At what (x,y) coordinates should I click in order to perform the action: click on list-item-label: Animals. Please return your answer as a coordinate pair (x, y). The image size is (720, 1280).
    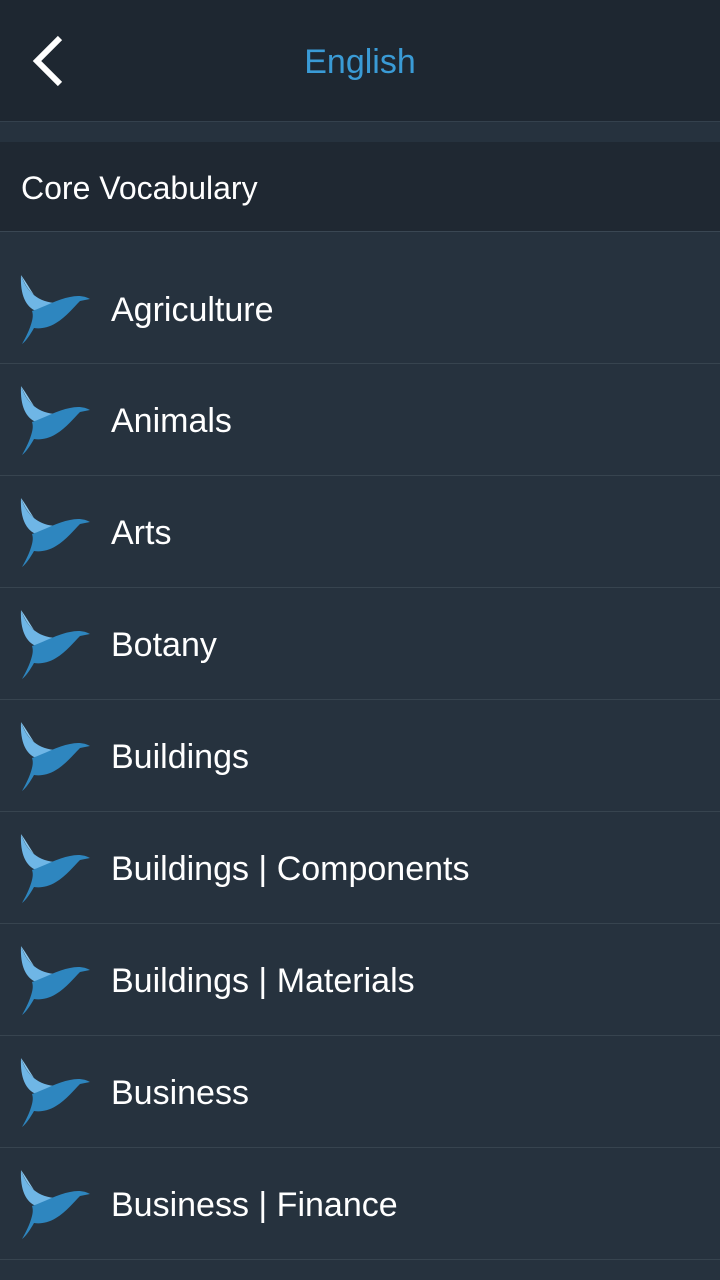
    Looking at the image, I should click on (171, 421).